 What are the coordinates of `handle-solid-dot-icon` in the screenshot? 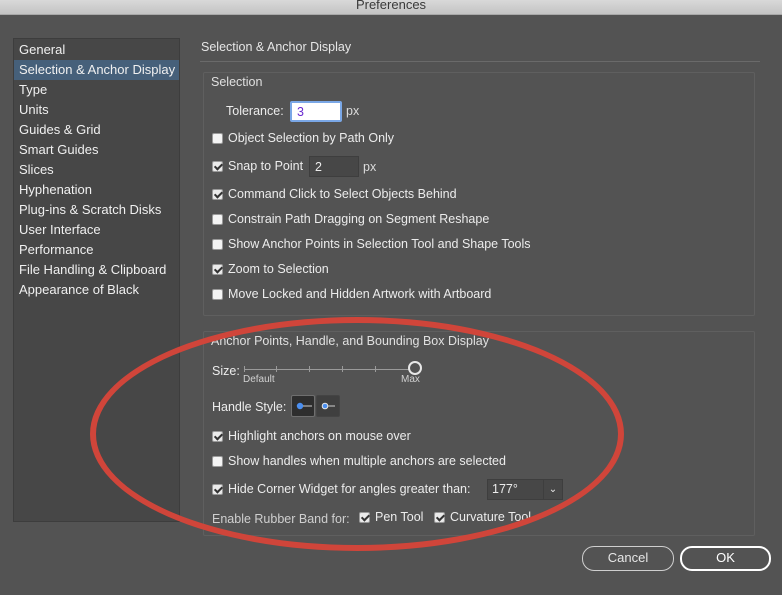 It's located at (304, 406).